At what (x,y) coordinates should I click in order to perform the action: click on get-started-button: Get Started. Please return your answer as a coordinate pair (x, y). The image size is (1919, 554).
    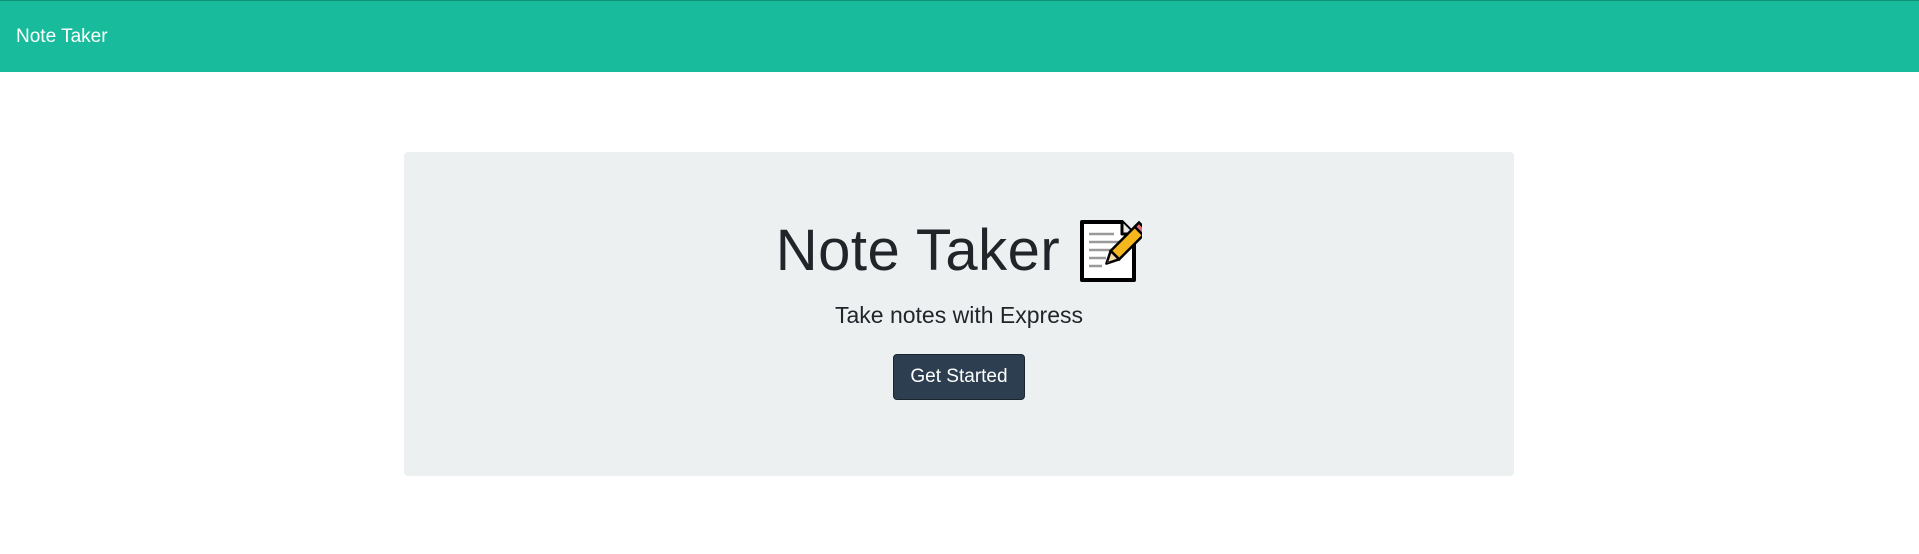
    Looking at the image, I should click on (959, 377).